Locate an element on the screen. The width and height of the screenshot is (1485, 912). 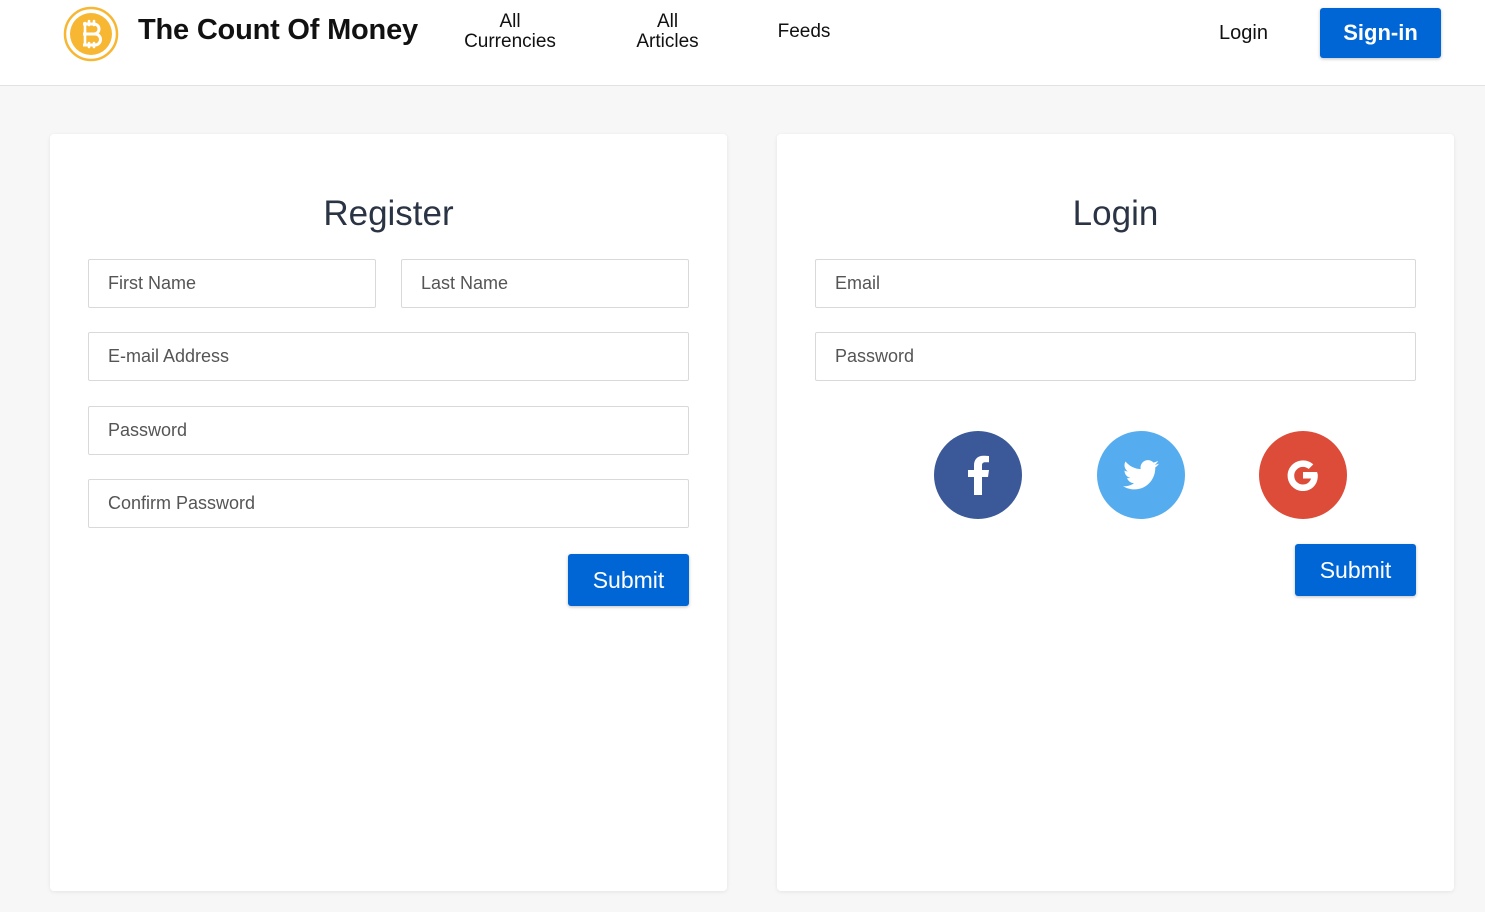
login-submit-button: Submit is located at coordinates (1355, 570).